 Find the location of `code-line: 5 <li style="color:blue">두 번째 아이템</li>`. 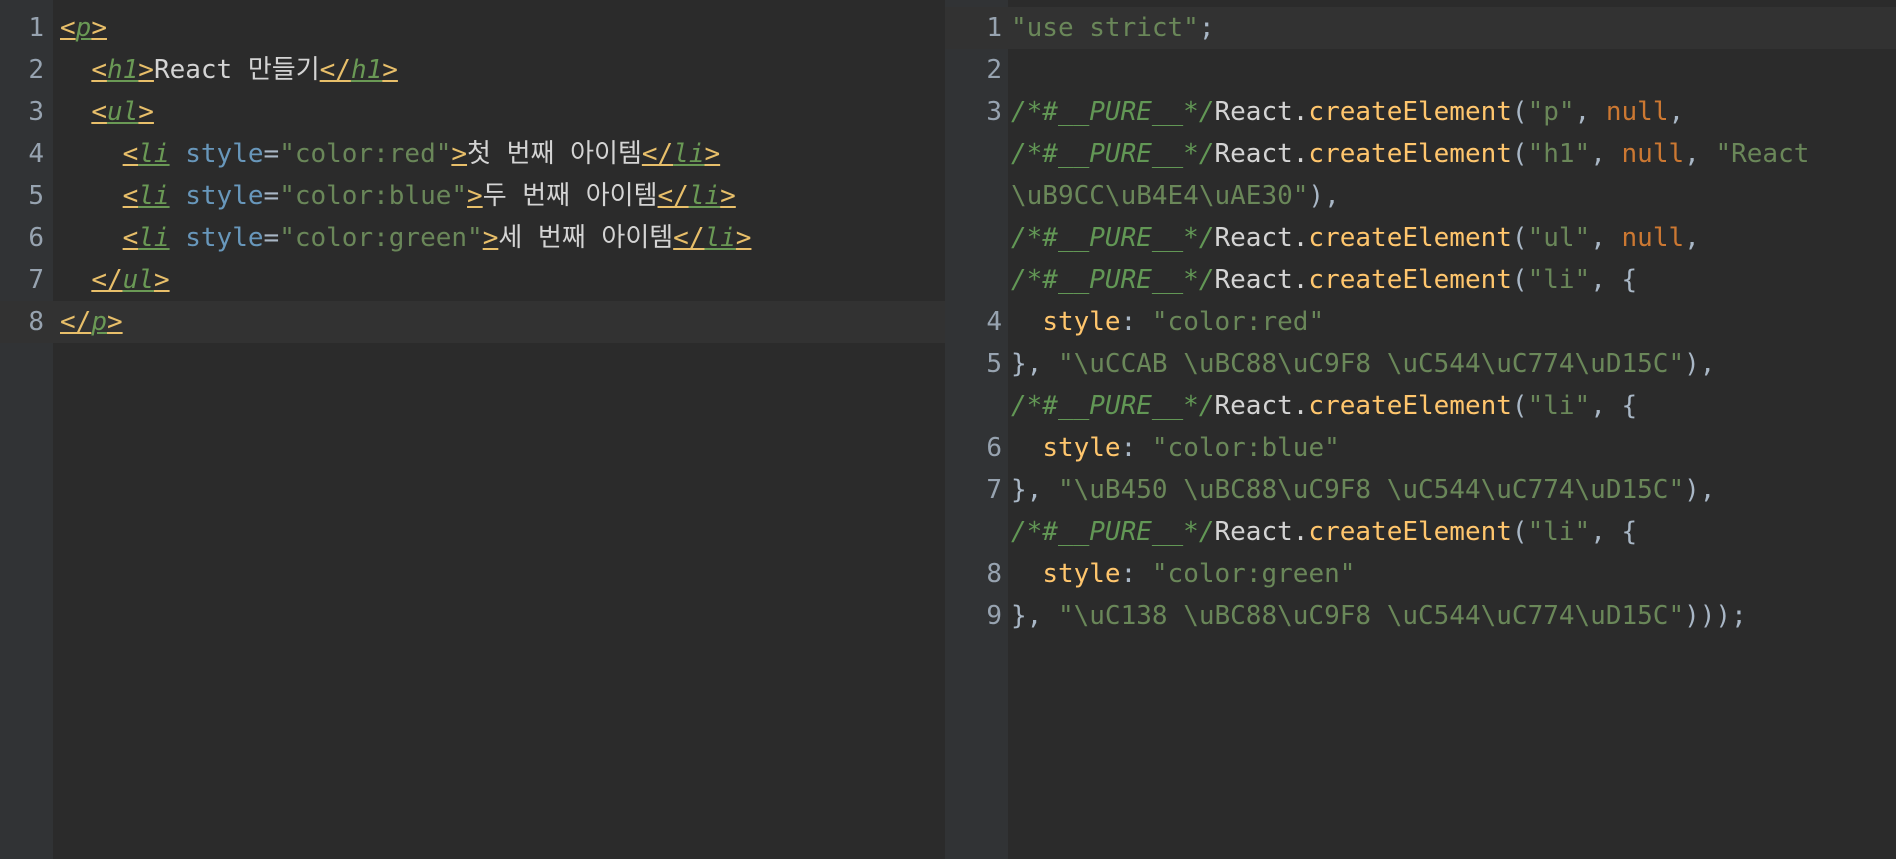

code-line: 5 <li style="color:blue">두 번째 아이템</li> is located at coordinates (472, 196).